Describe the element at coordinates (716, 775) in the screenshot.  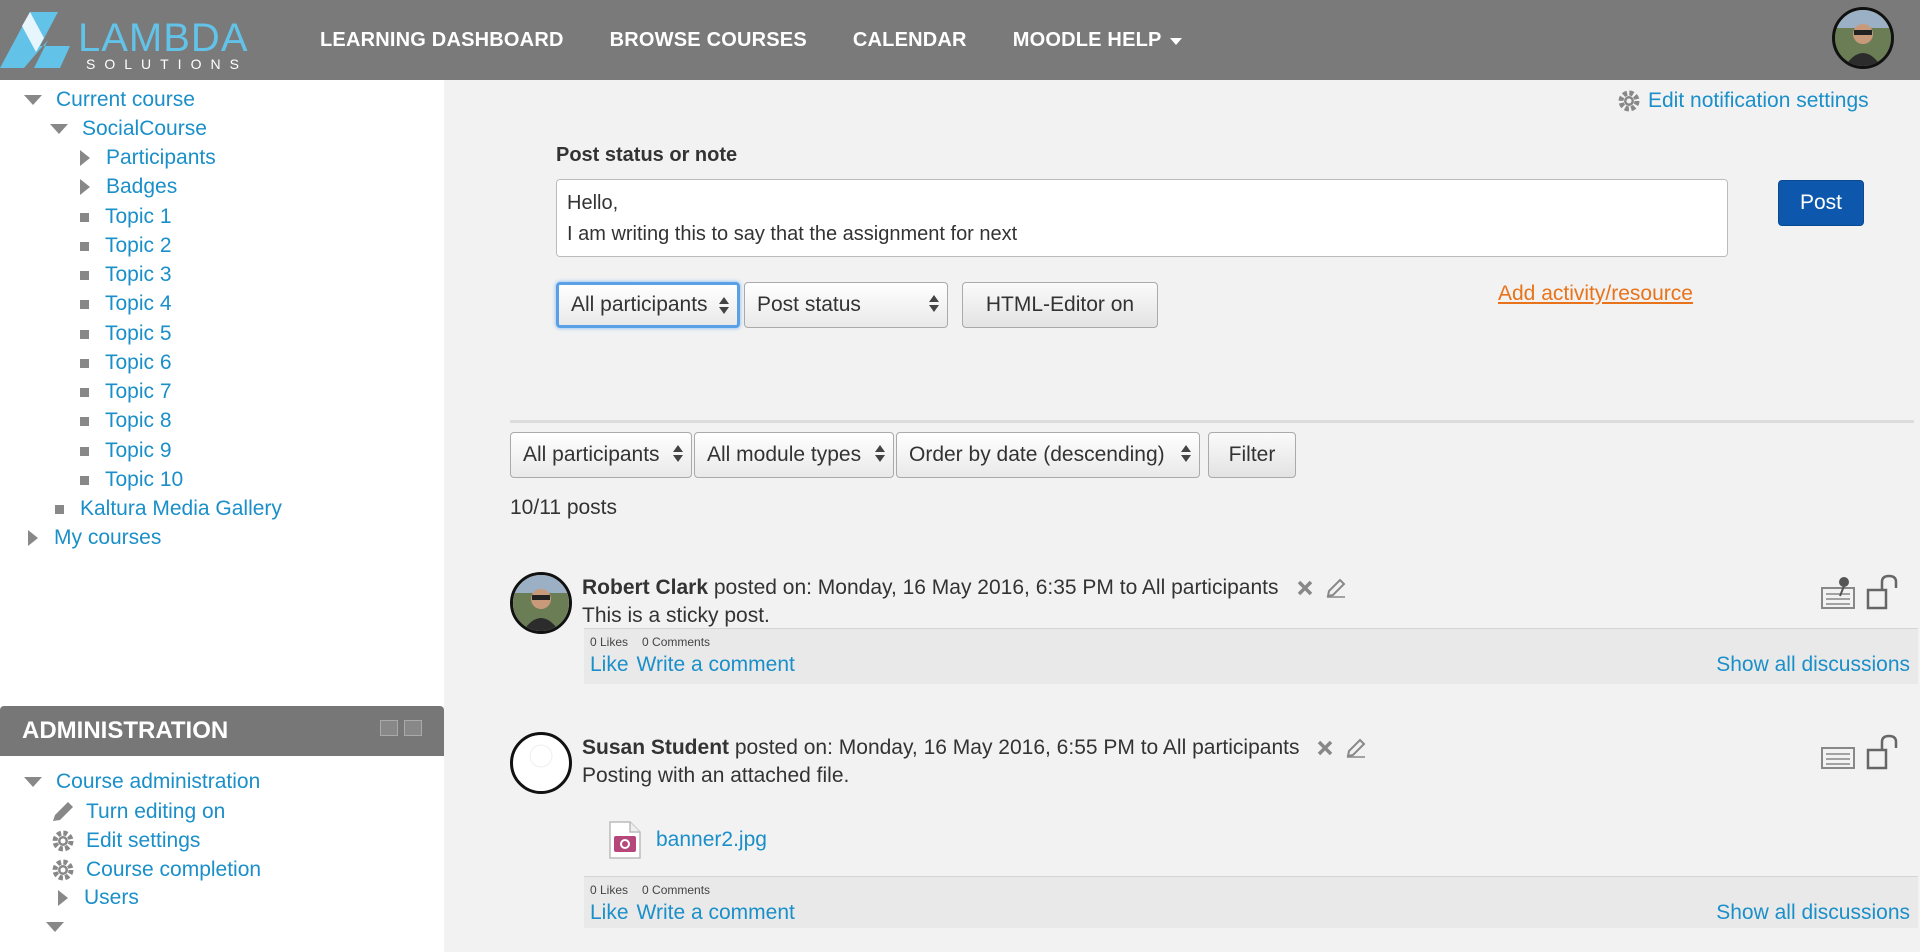
I see `post-body: Posting with an attached file.` at that location.